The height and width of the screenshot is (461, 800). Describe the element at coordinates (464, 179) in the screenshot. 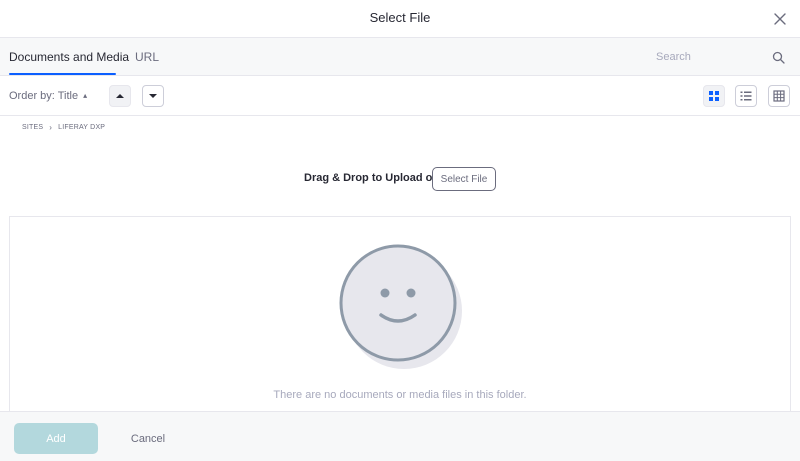

I see `select-file-button: Select File` at that location.